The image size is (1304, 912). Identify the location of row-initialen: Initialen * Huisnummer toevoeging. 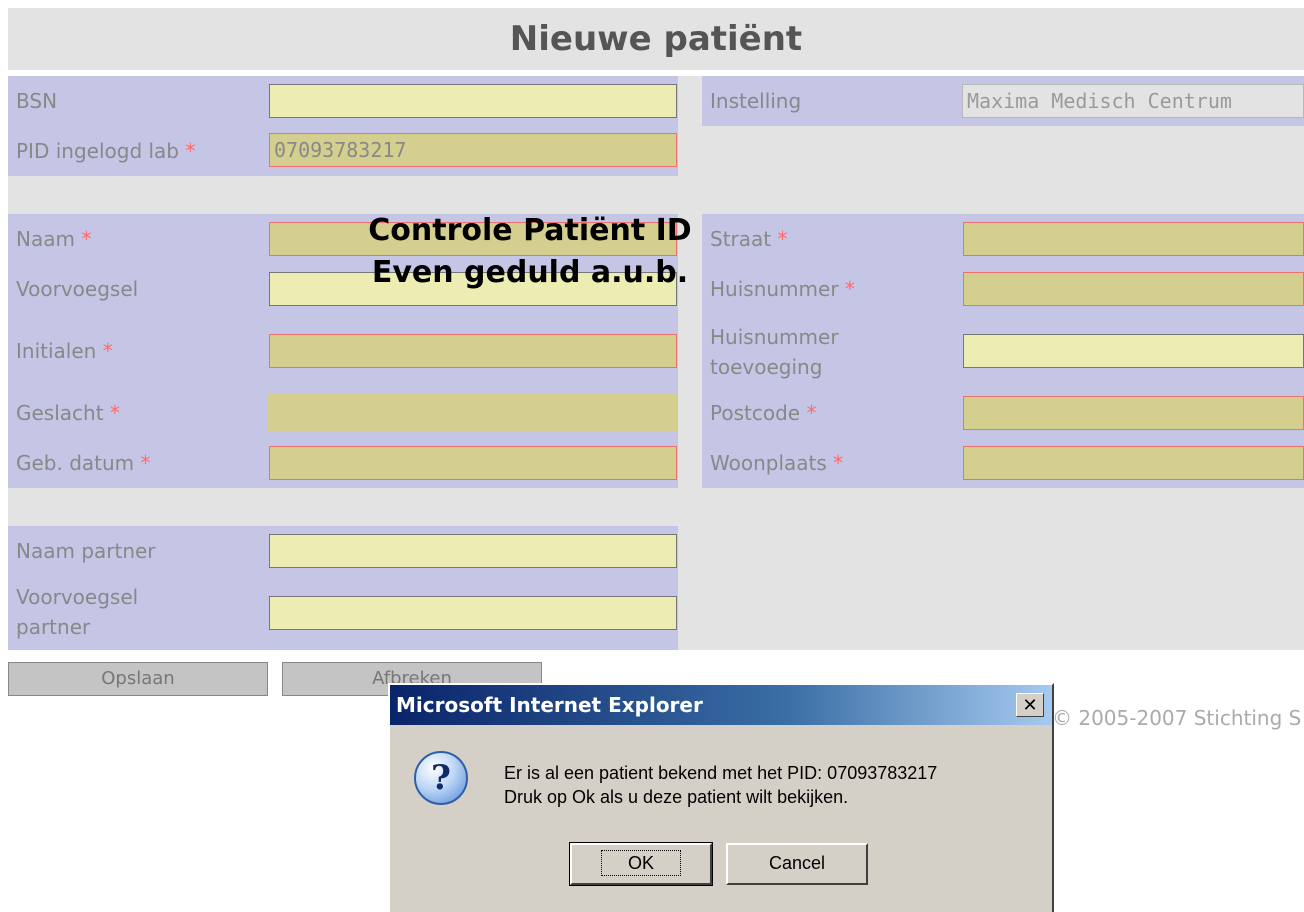
(656, 351).